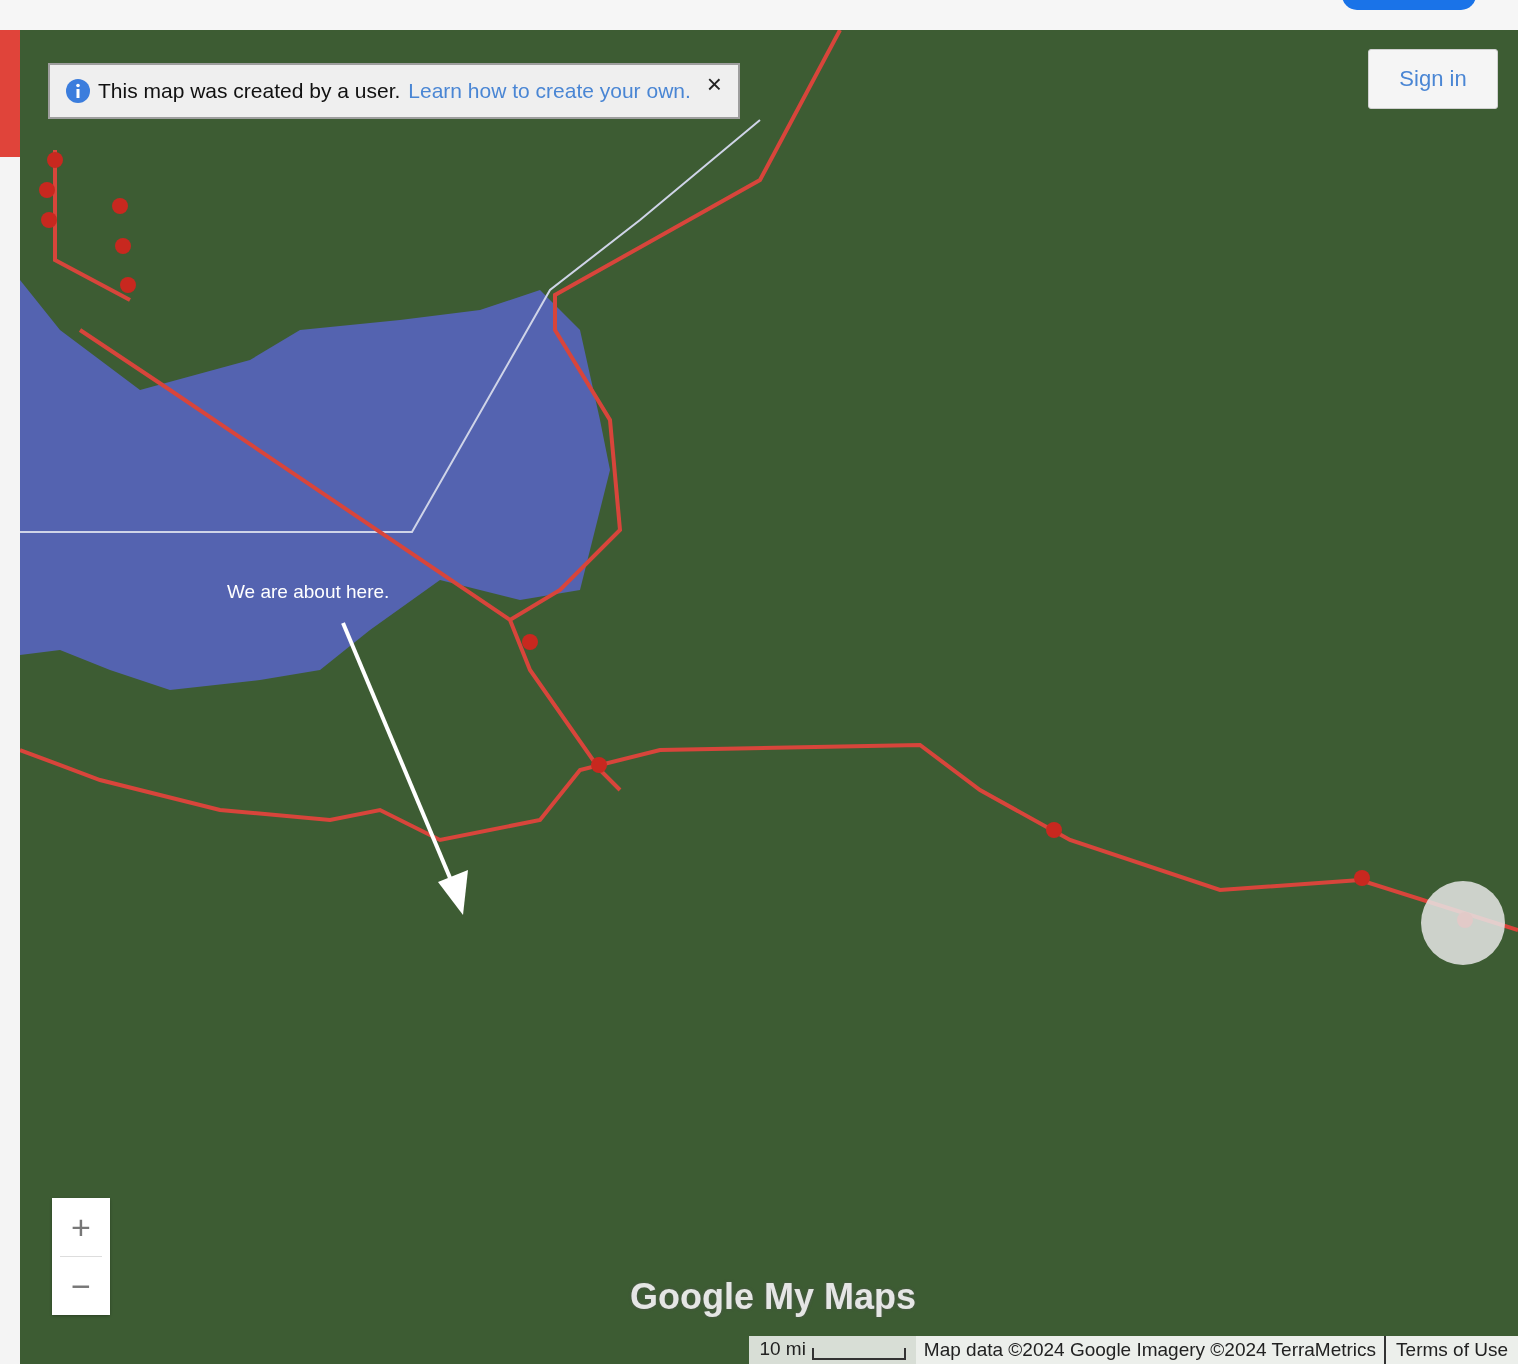 The width and height of the screenshot is (1518, 1364). I want to click on info-icon, so click(78, 91).